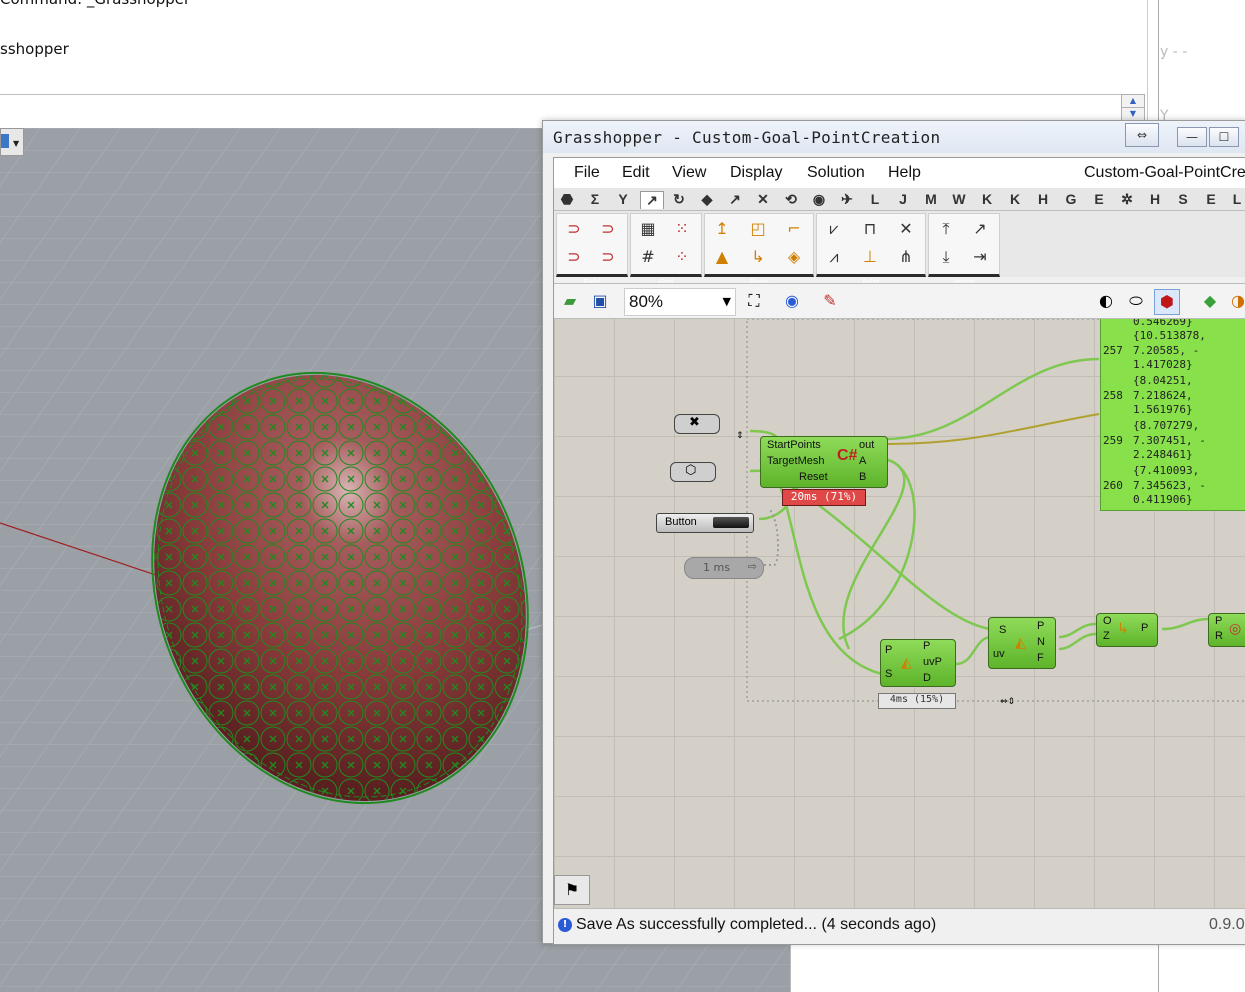  What do you see at coordinates (1043, 199) in the screenshot?
I see `tab-plugin-h: H` at bounding box center [1043, 199].